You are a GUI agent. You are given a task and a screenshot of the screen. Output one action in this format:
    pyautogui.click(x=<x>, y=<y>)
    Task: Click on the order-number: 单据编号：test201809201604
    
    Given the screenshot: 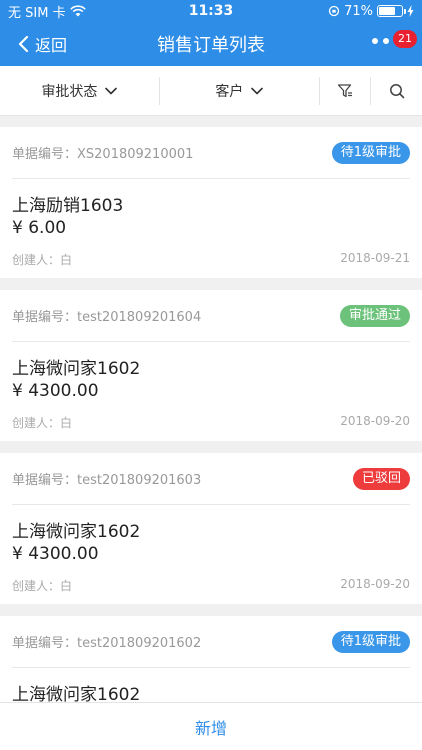 What is the action you would take?
    pyautogui.click(x=107, y=317)
    